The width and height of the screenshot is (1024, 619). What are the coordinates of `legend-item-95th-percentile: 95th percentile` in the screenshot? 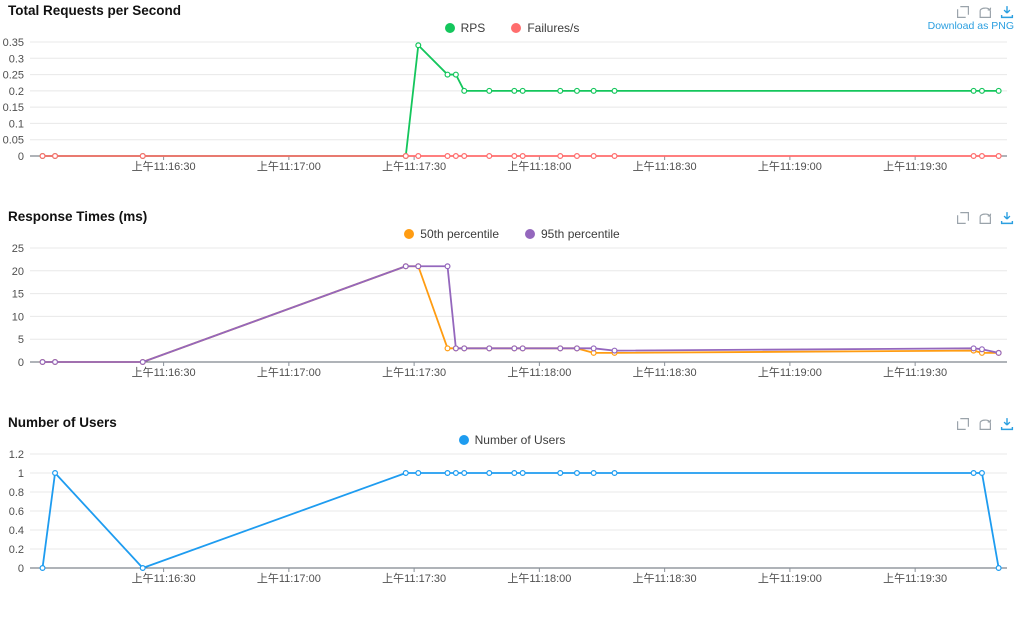 It's located at (572, 234).